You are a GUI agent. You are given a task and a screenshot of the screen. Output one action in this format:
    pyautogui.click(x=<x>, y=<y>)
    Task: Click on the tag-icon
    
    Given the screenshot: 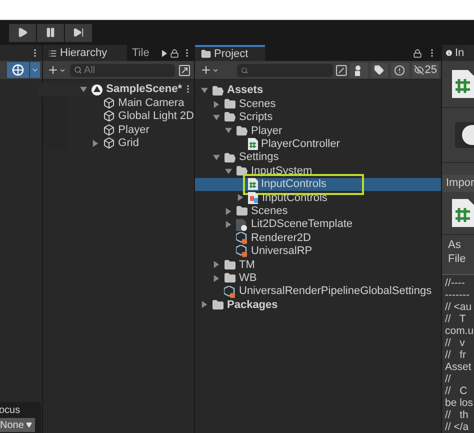 What is the action you would take?
    pyautogui.click(x=379, y=70)
    